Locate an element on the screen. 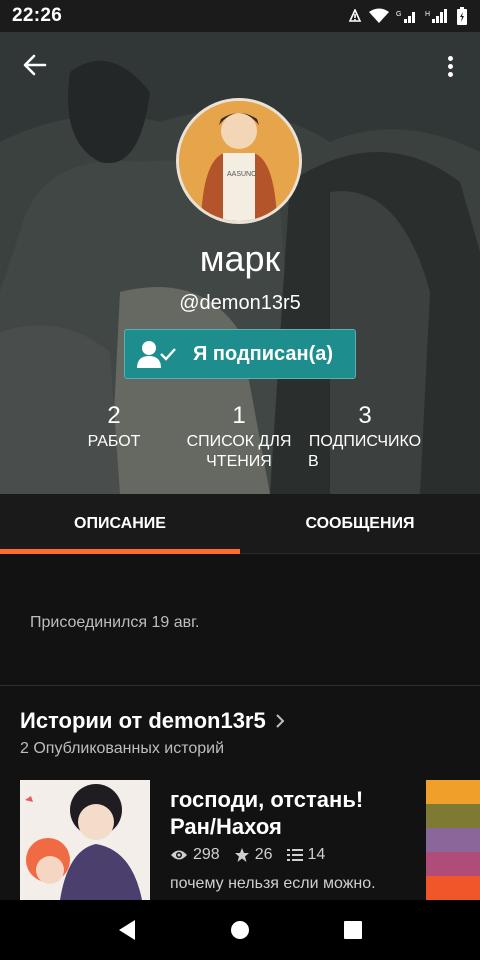 The height and width of the screenshot is (960, 480). eye-icon is located at coordinates (179, 855).